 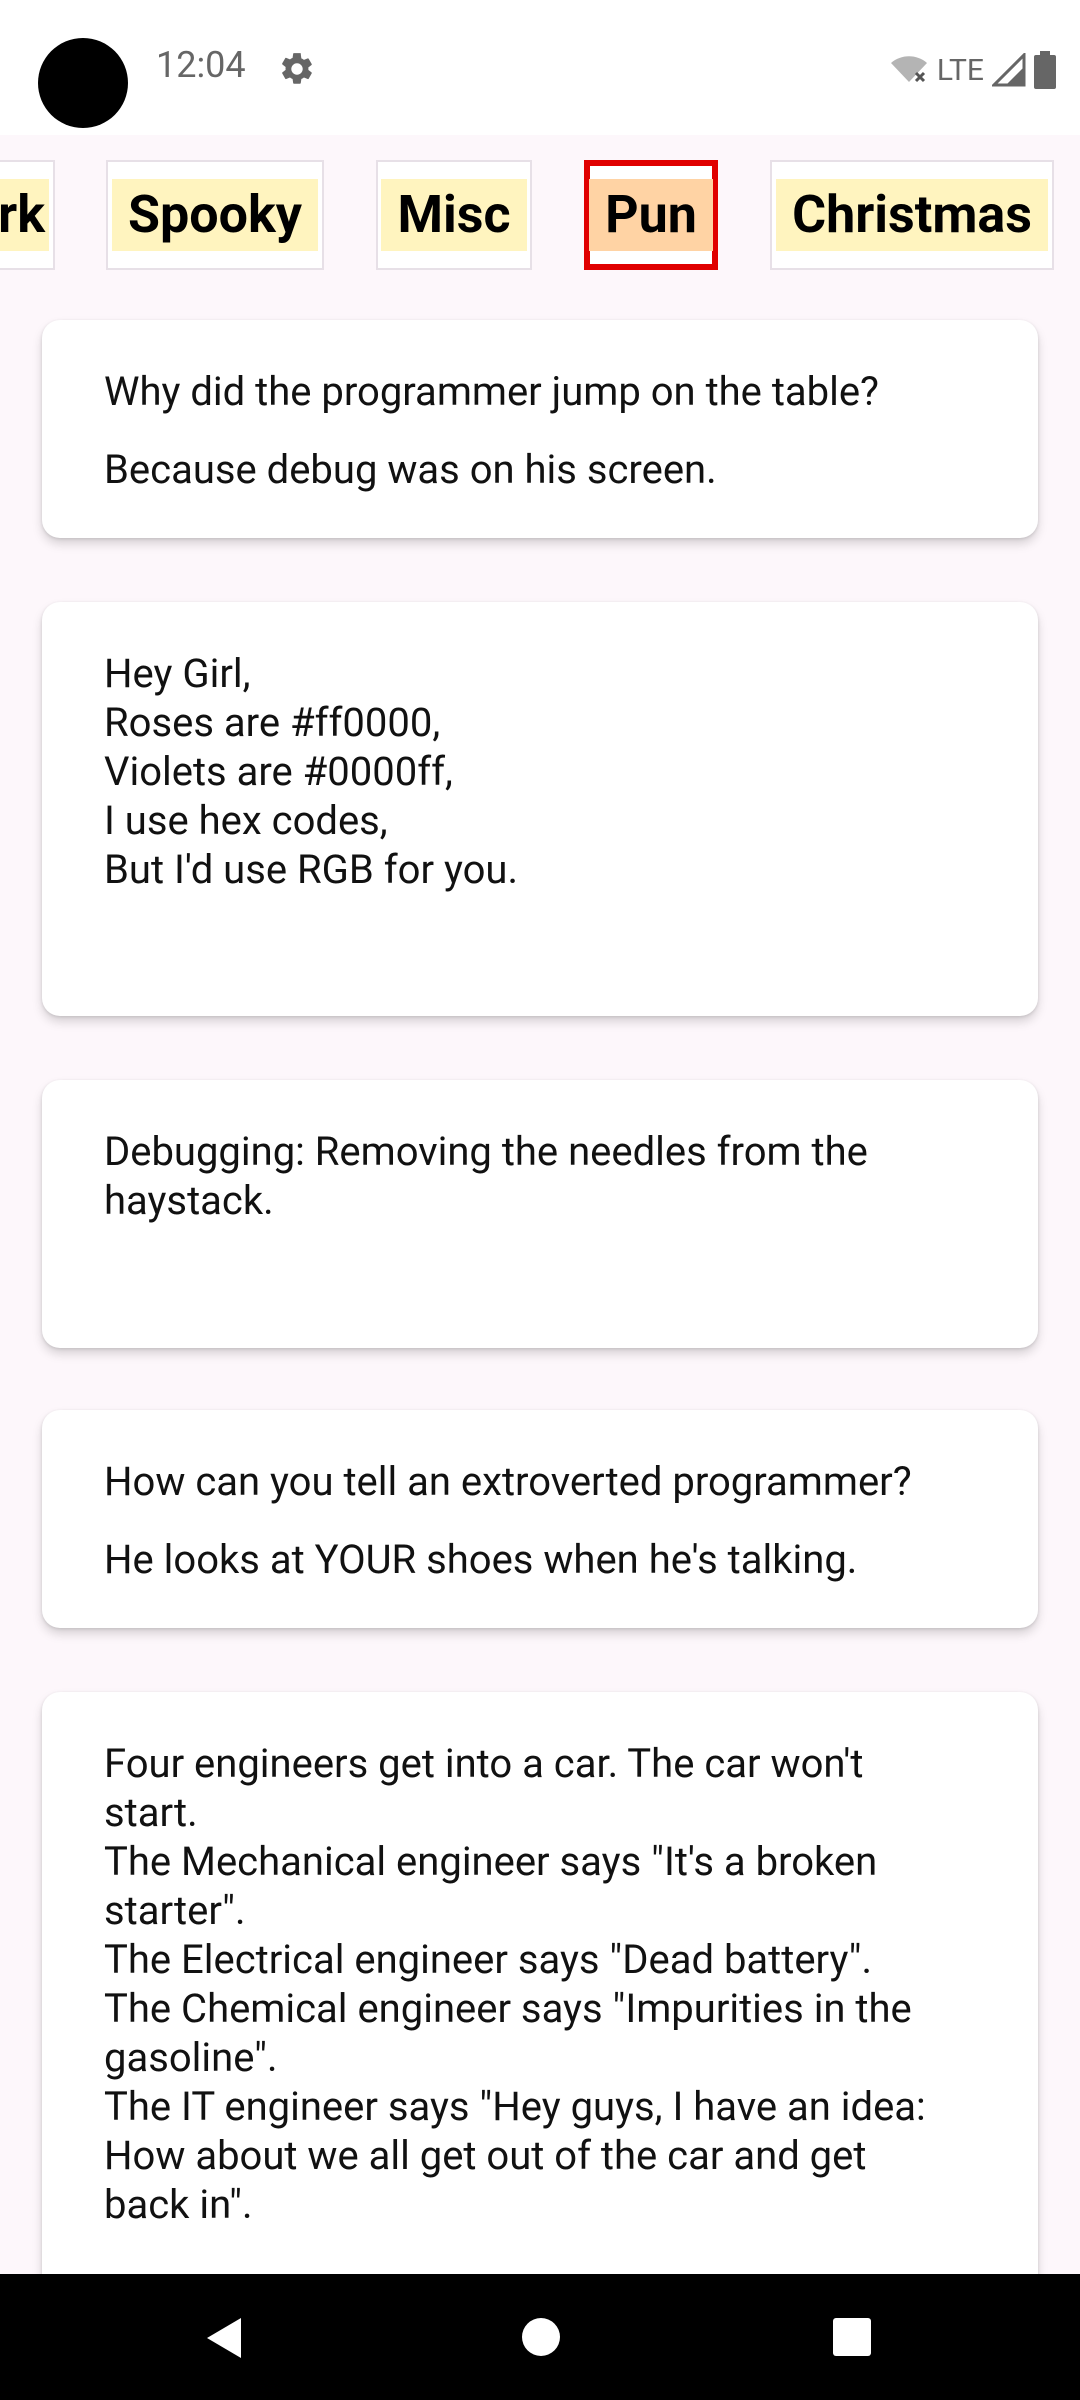 I want to click on home-icon, so click(x=541, y=2337).